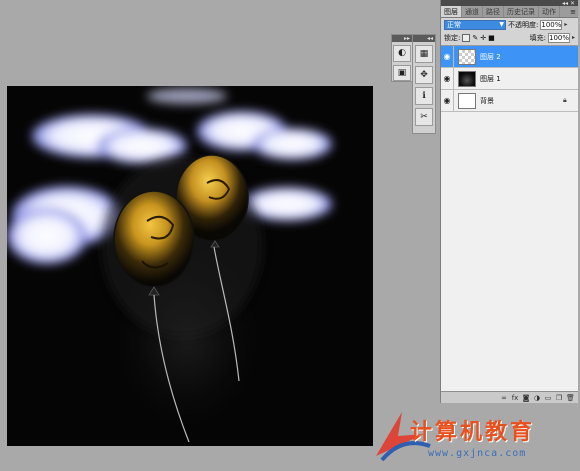 This screenshot has height=471, width=580. What do you see at coordinates (573, 11) in the screenshot?
I see `panel-menu-icon: ≡` at bounding box center [573, 11].